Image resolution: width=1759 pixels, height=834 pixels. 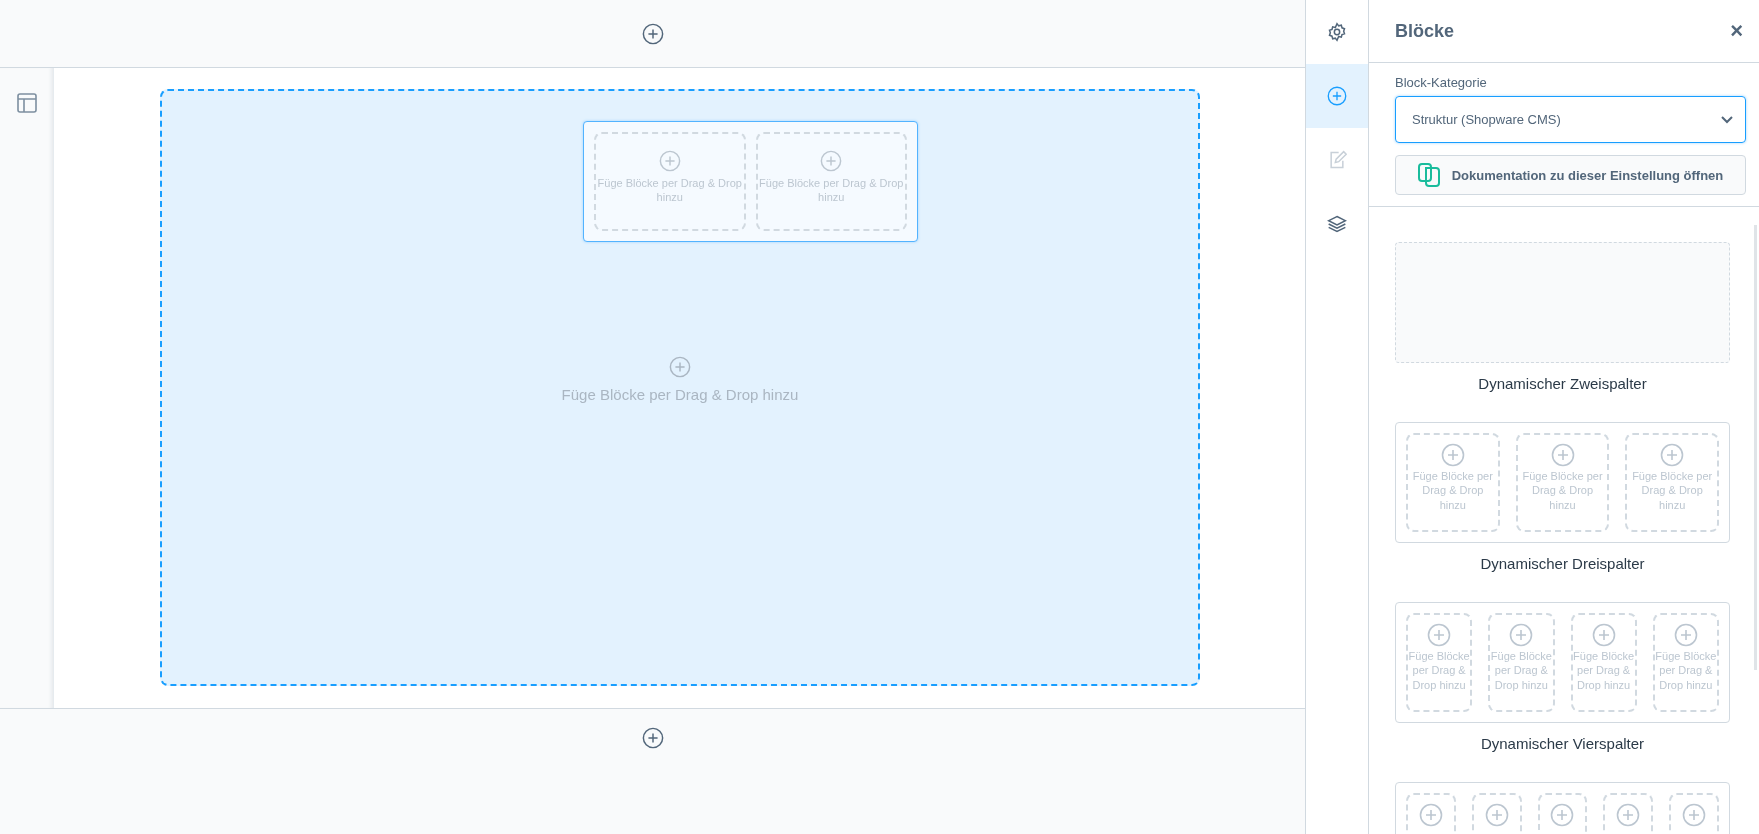 I want to click on sidebar-tab, so click(x=1337, y=96).